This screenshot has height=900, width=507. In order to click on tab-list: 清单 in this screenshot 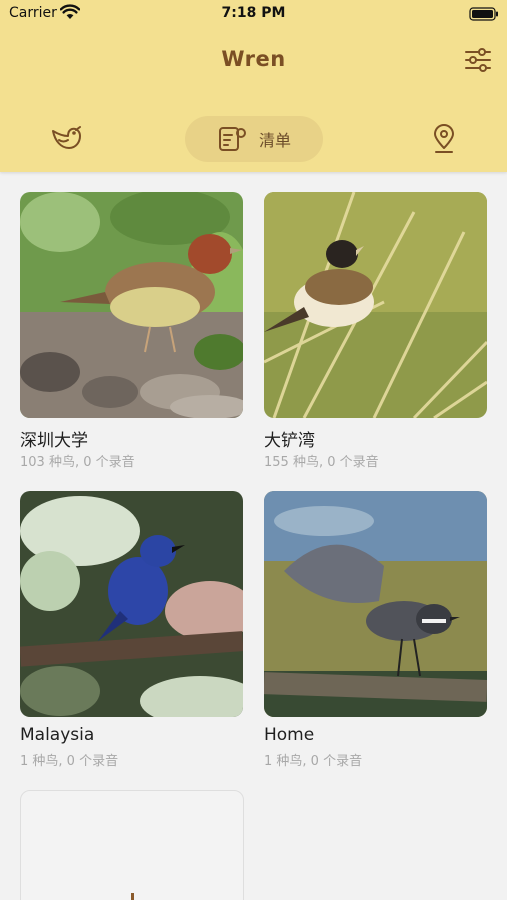, I will do `click(254, 139)`.